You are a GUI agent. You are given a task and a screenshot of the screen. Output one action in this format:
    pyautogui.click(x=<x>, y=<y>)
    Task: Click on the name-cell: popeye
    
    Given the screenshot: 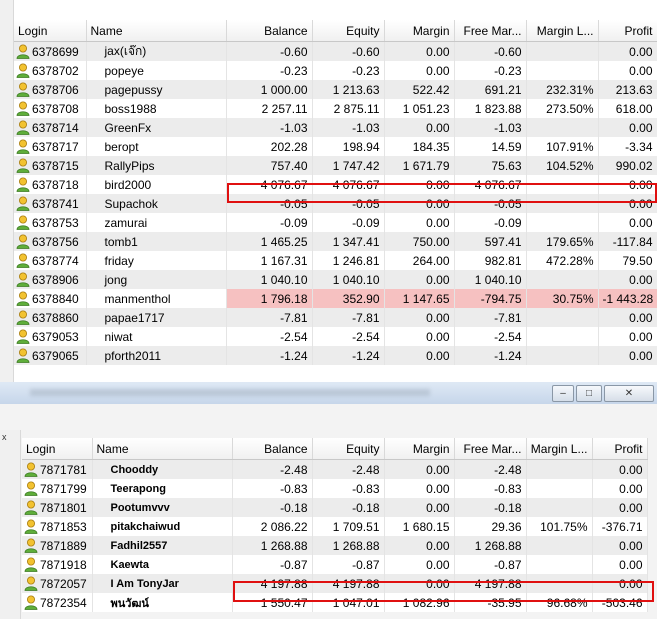 What is the action you would take?
    pyautogui.click(x=156, y=70)
    